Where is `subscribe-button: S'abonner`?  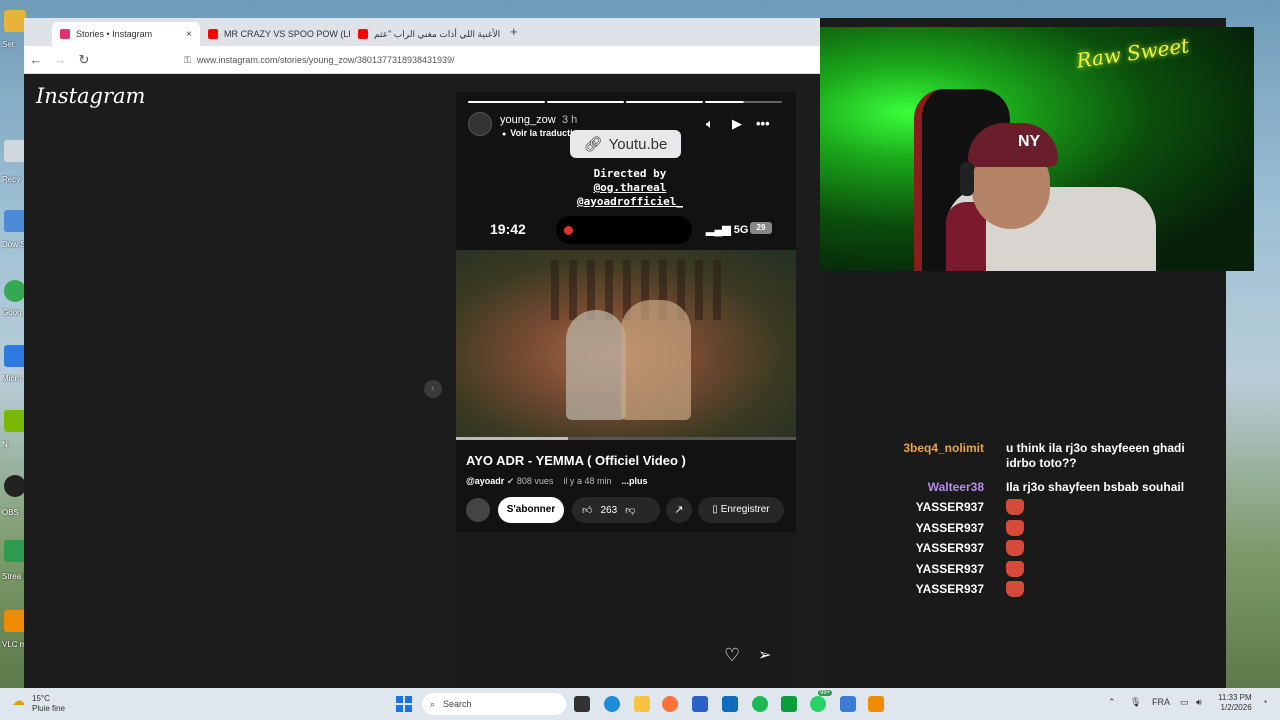 subscribe-button: S'abonner is located at coordinates (531, 510).